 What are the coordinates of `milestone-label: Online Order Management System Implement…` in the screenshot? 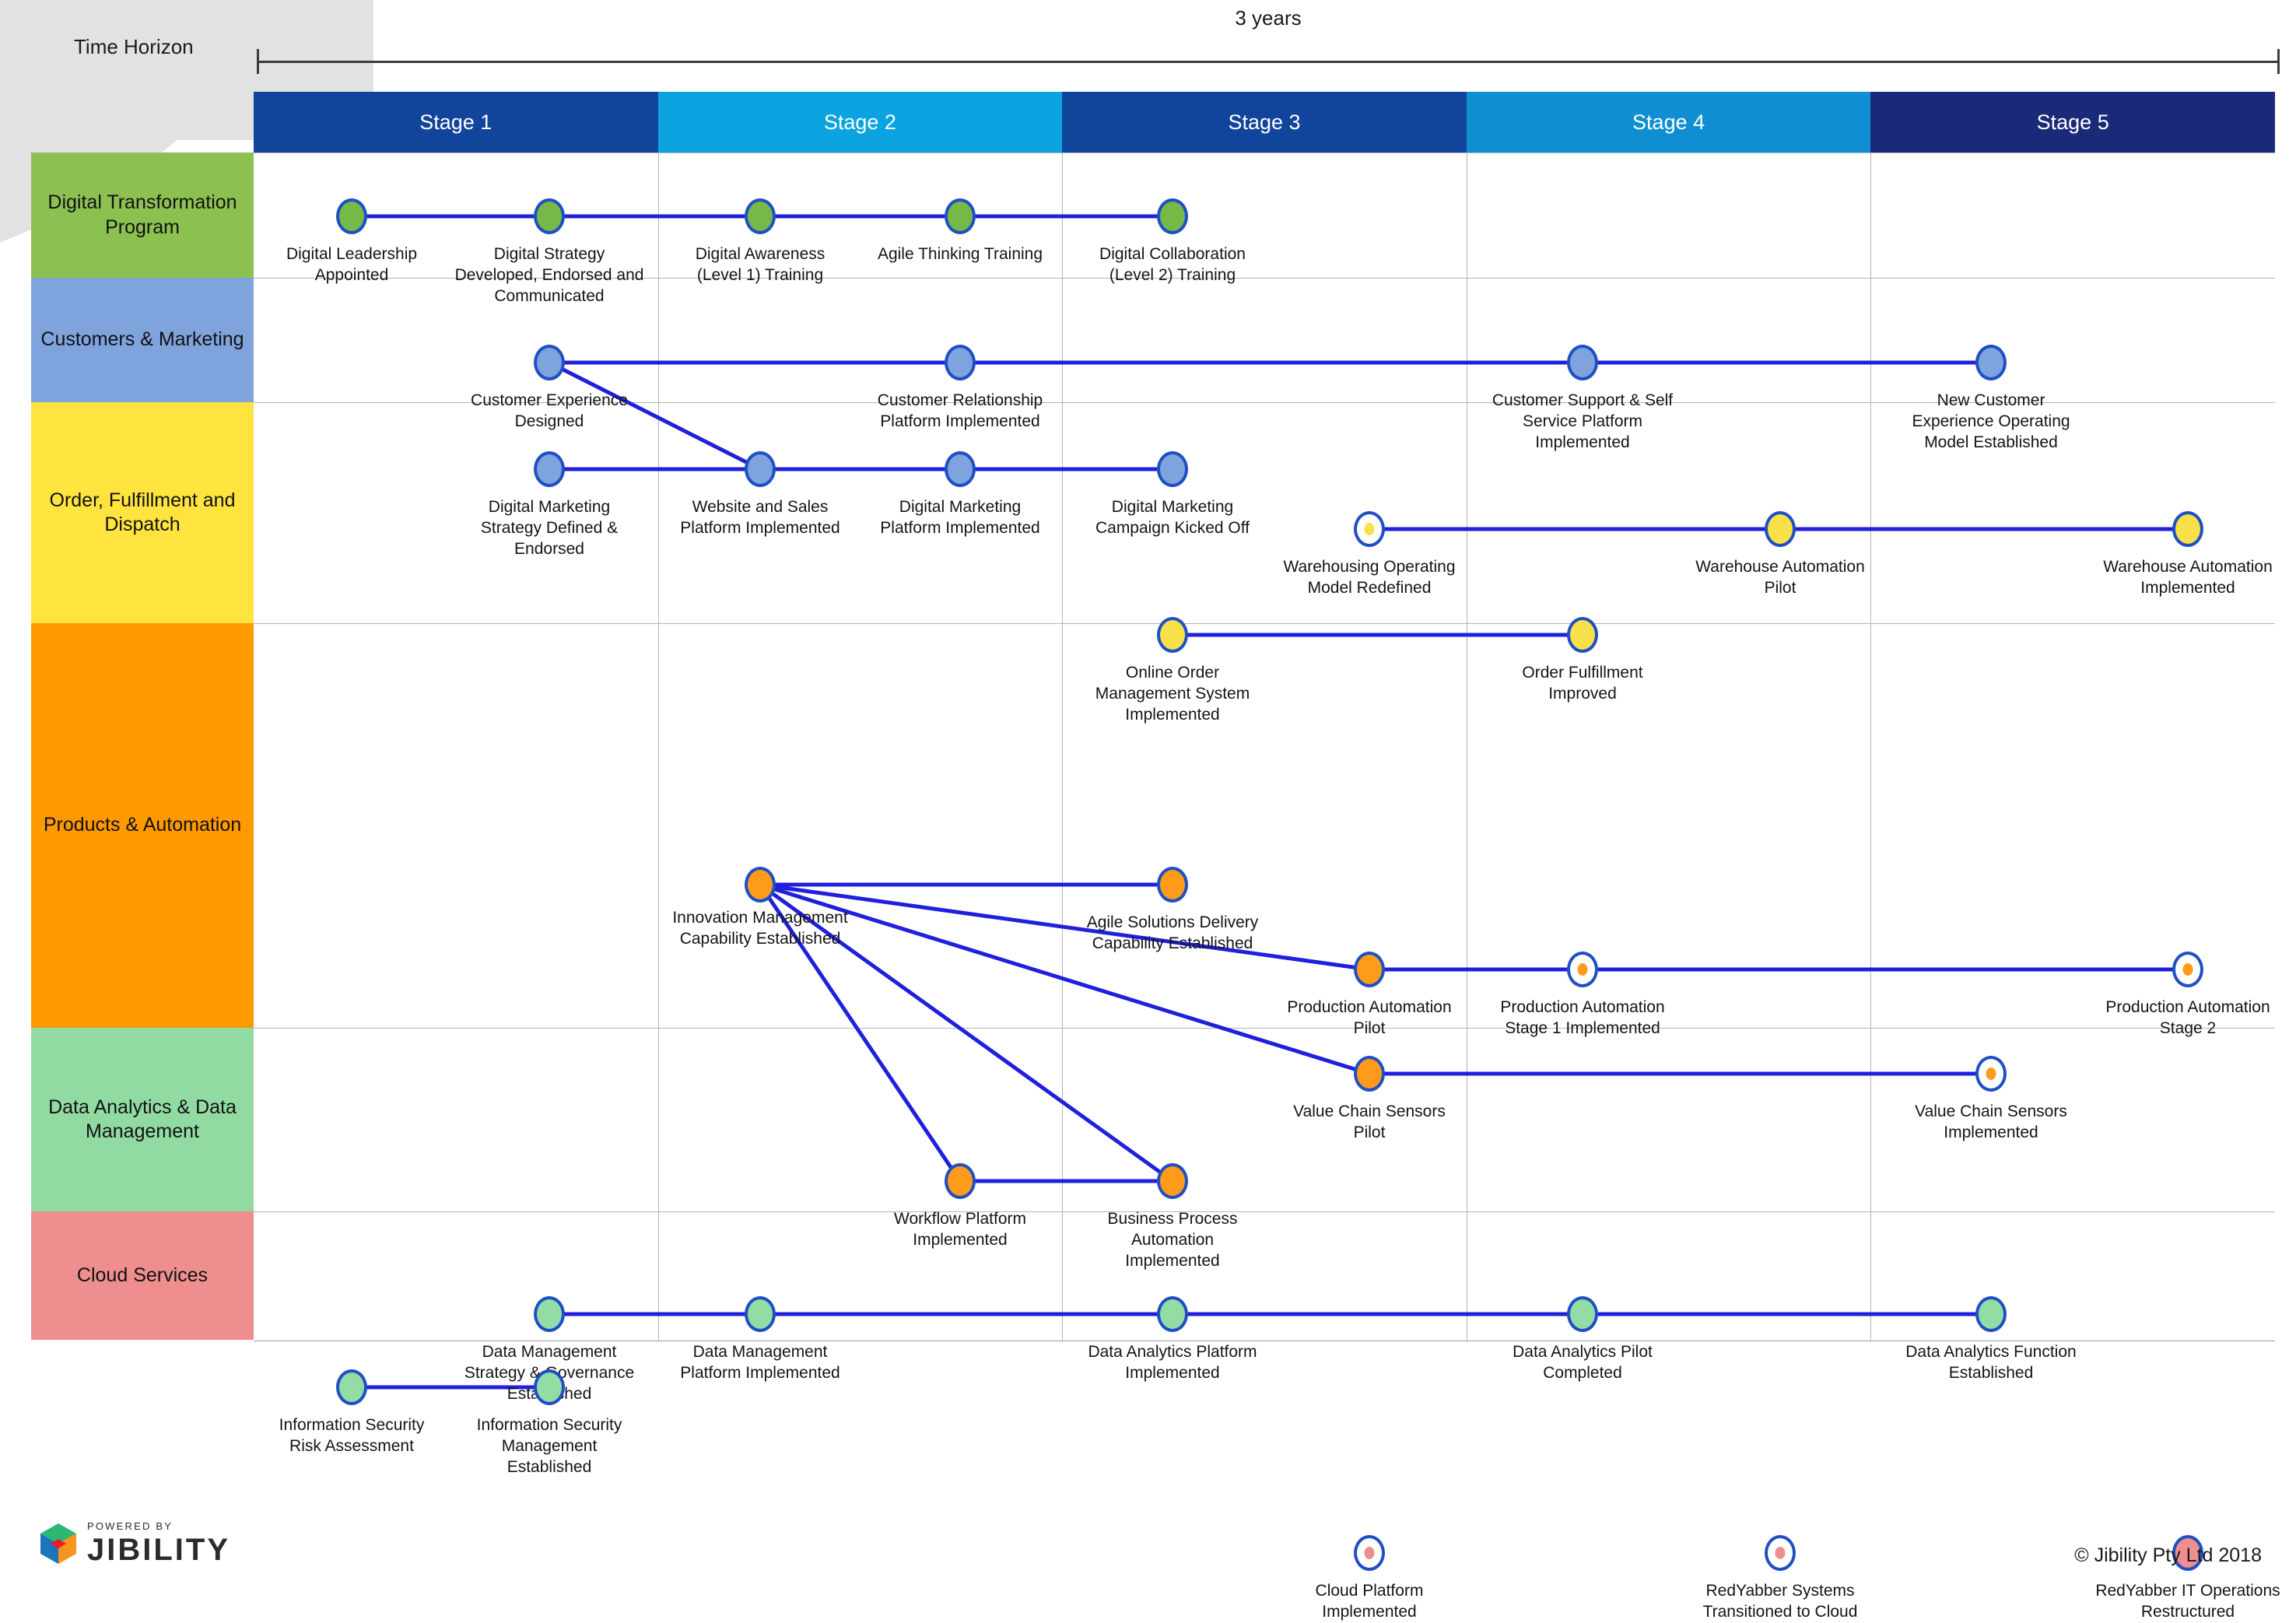 It's located at (1172, 694).